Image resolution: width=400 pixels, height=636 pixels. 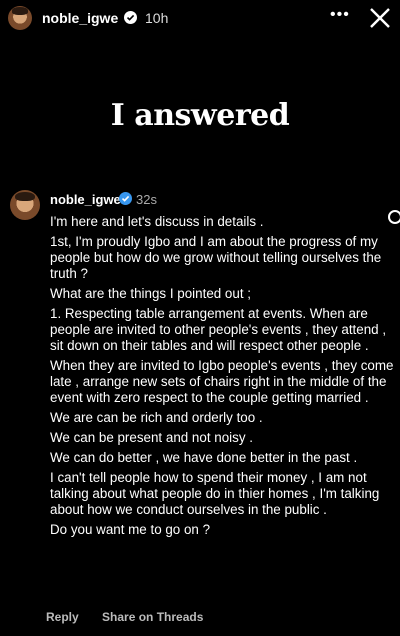 What do you see at coordinates (20, 18) in the screenshot?
I see `profile-avatar` at bounding box center [20, 18].